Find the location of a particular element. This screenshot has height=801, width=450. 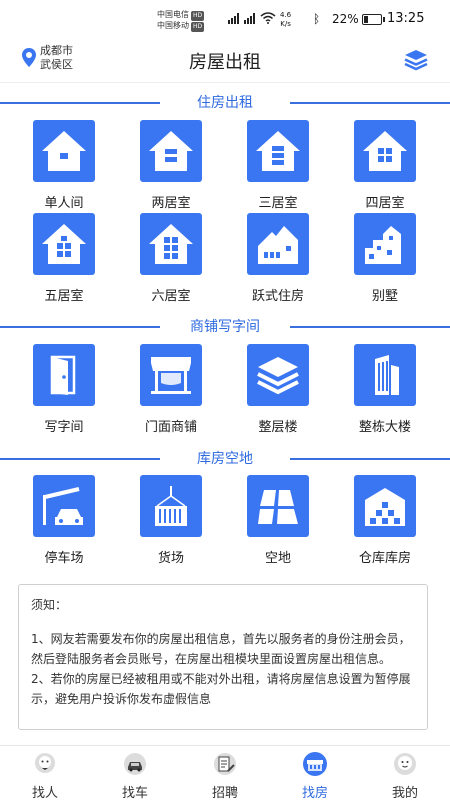

tile-duplex: 跃式住房 is located at coordinates (278, 258).